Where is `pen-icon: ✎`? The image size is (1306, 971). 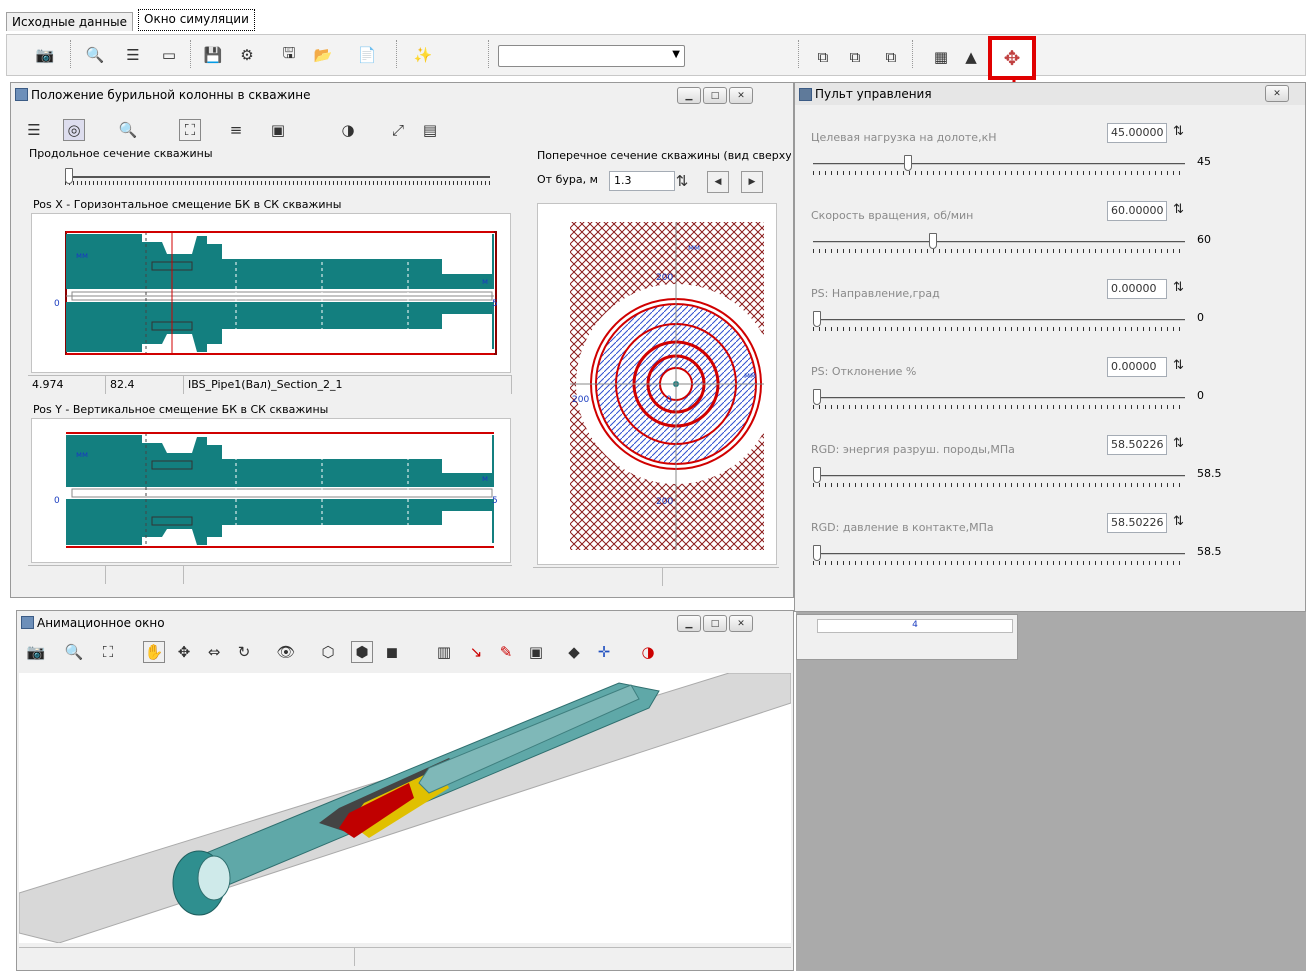
pen-icon: ✎ is located at coordinates (506, 652).